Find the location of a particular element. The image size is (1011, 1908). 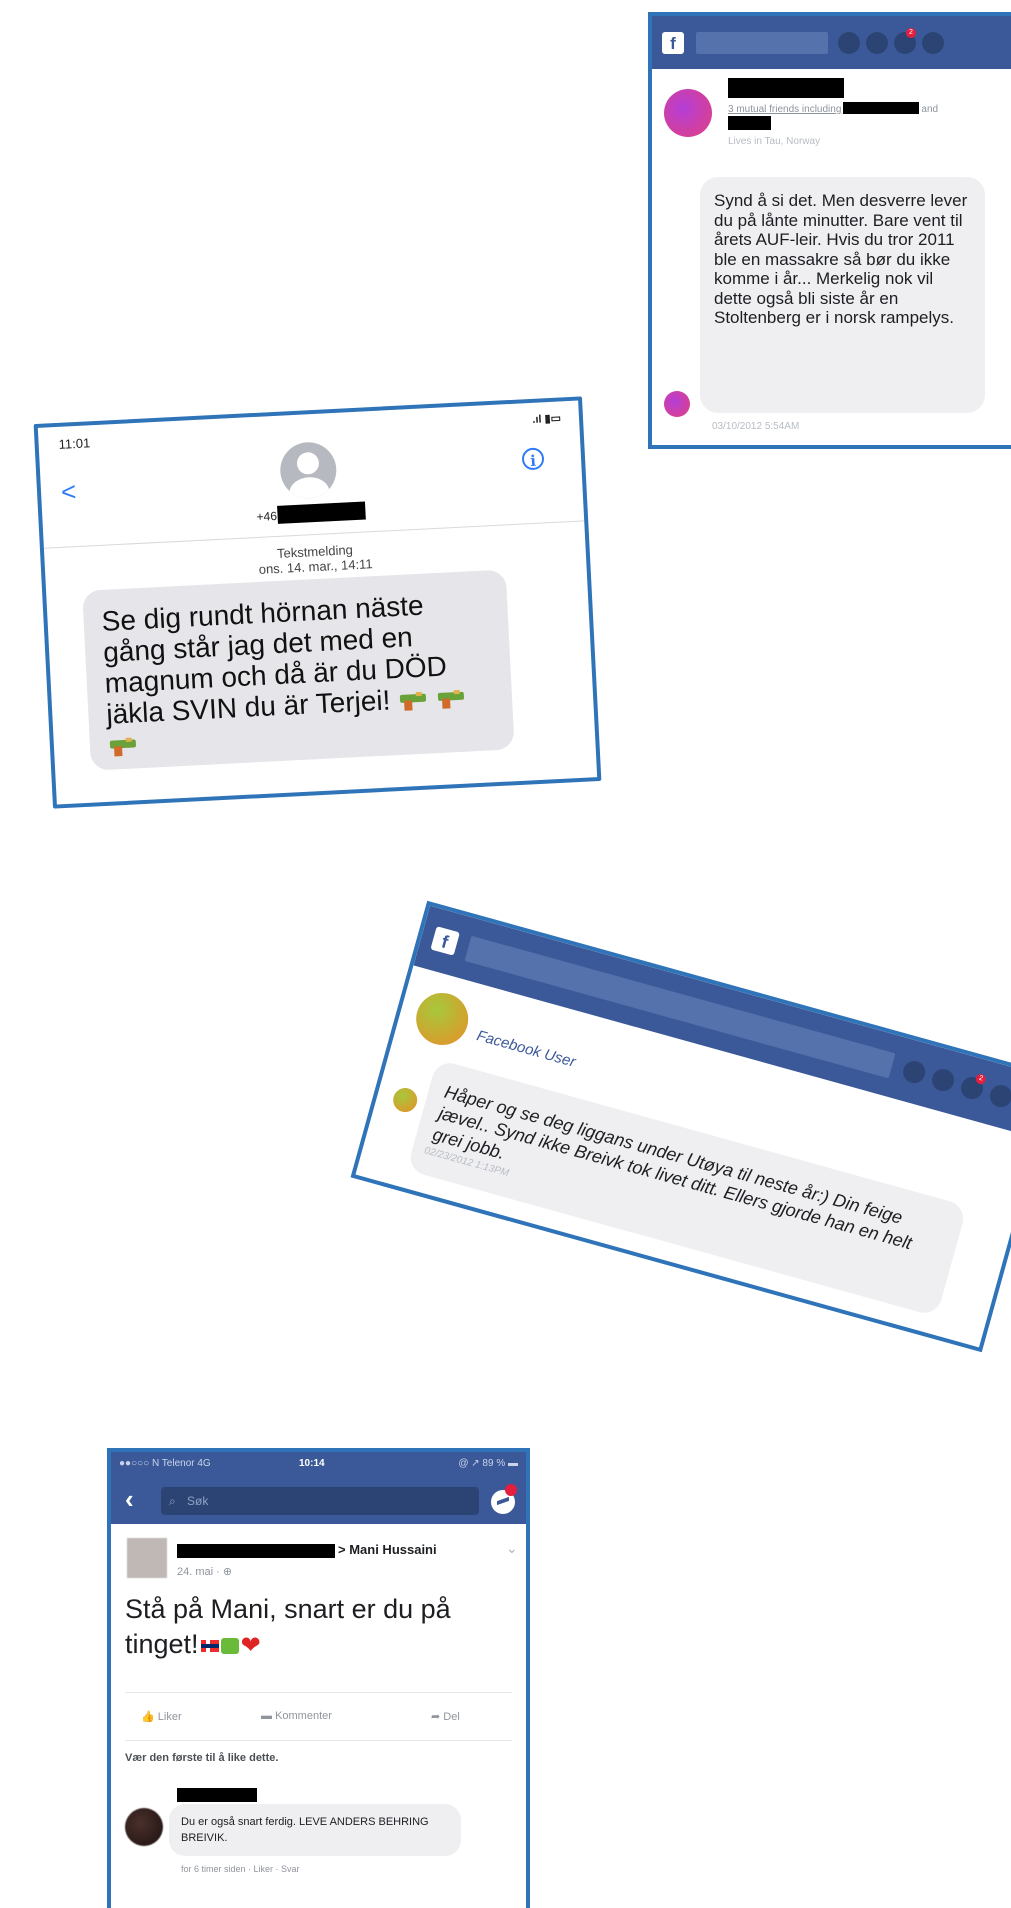

post-actions: 👍 Liker ▬ Kommenter ➦ Del is located at coordinates (318, 1717).